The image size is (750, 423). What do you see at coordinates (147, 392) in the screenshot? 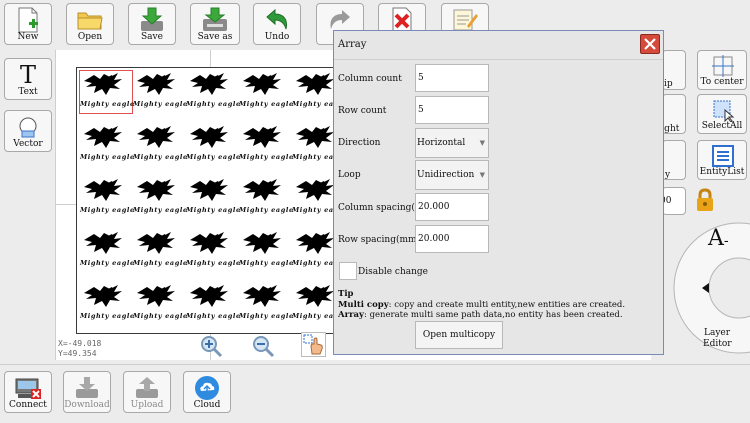
I see `upload-button: Upload` at bounding box center [147, 392].